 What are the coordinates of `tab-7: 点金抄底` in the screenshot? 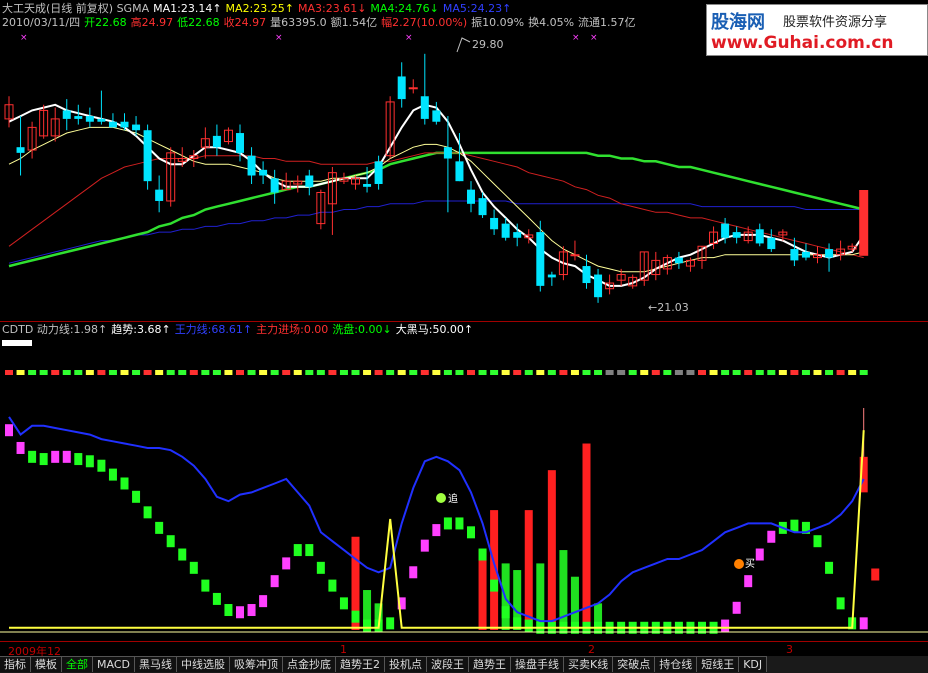 It's located at (309, 664).